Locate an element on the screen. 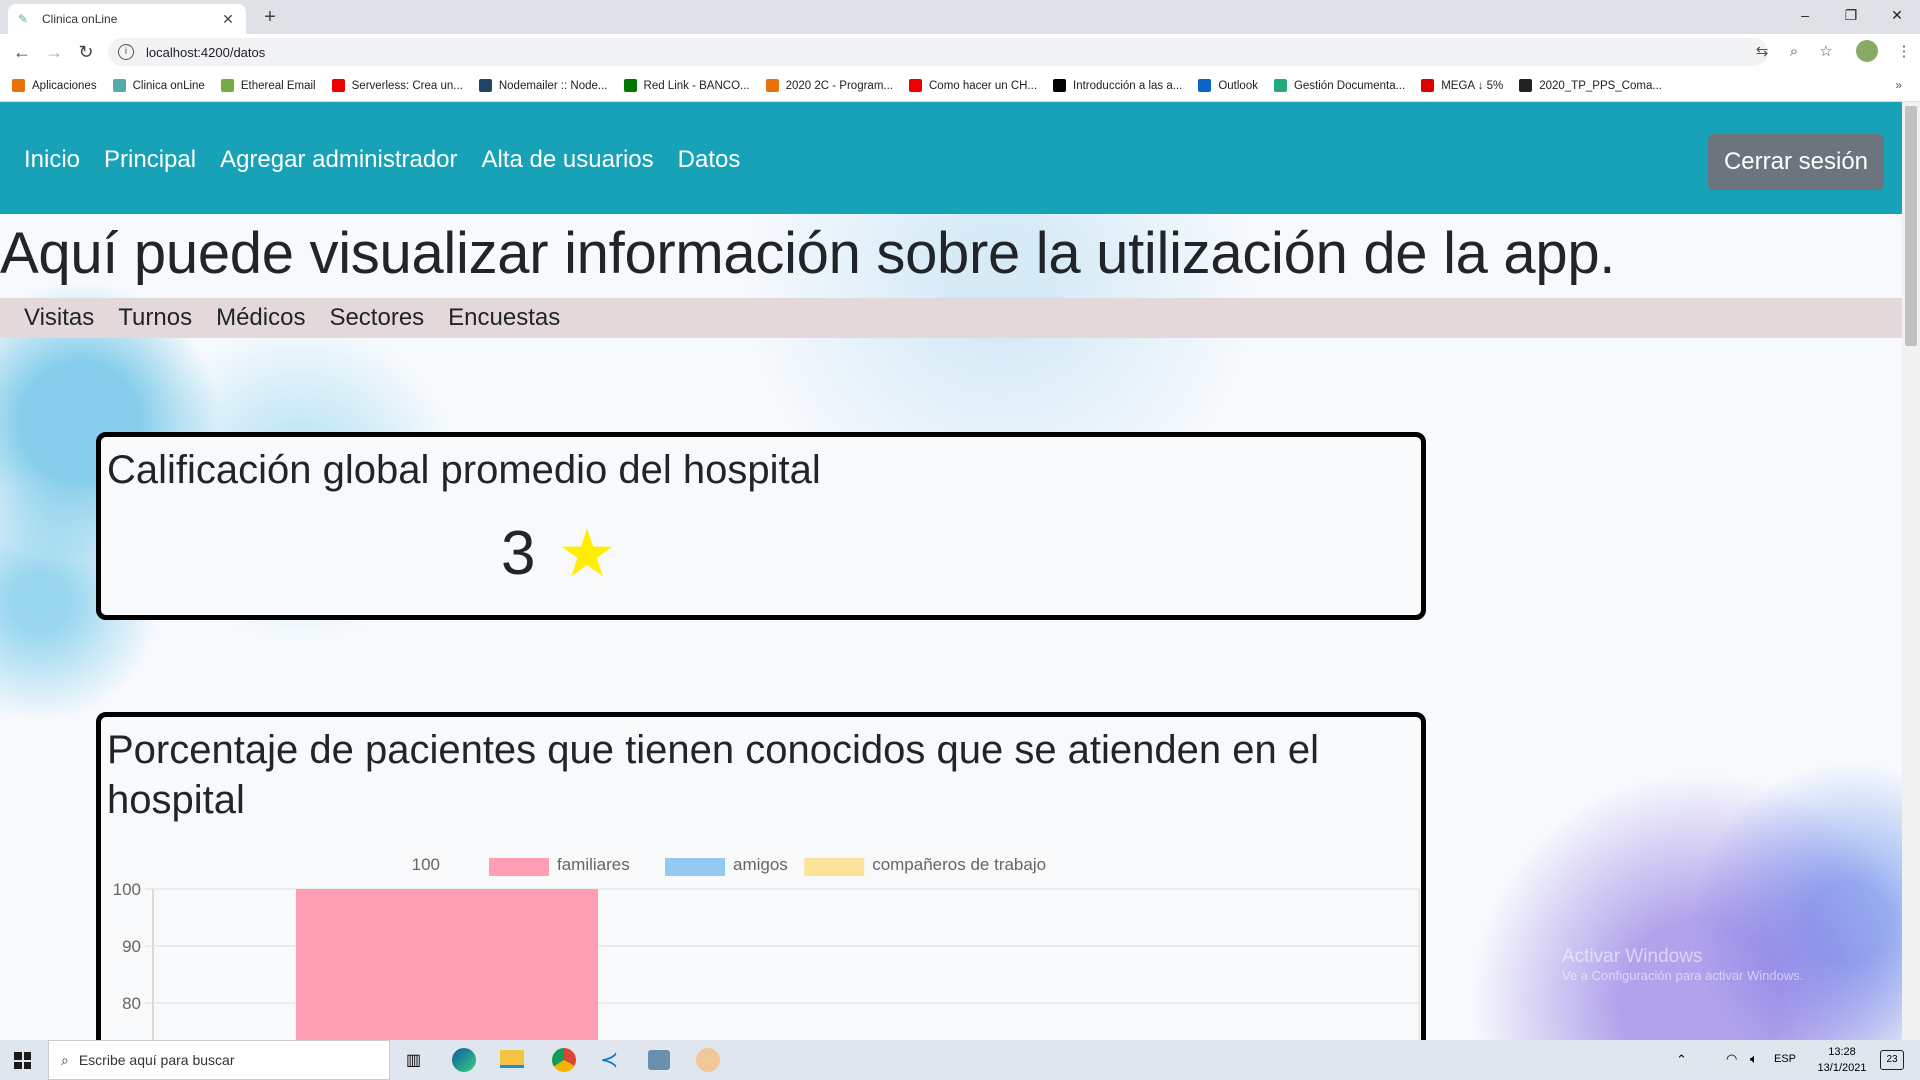  profile-avatar is located at coordinates (1867, 51).